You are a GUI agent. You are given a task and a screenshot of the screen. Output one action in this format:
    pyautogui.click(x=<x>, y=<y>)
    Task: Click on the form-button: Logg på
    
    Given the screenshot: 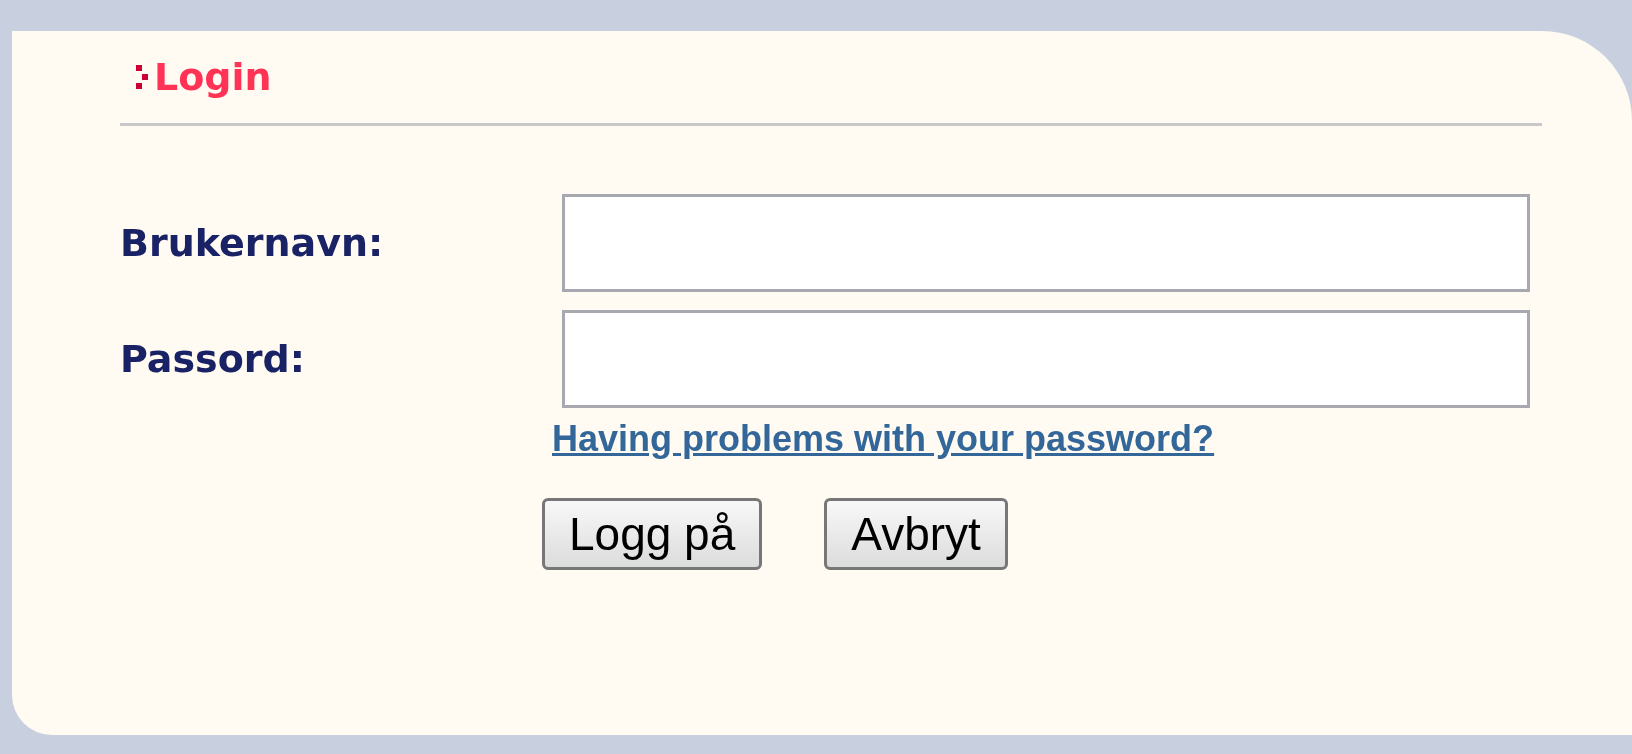 What is the action you would take?
    pyautogui.click(x=652, y=534)
    